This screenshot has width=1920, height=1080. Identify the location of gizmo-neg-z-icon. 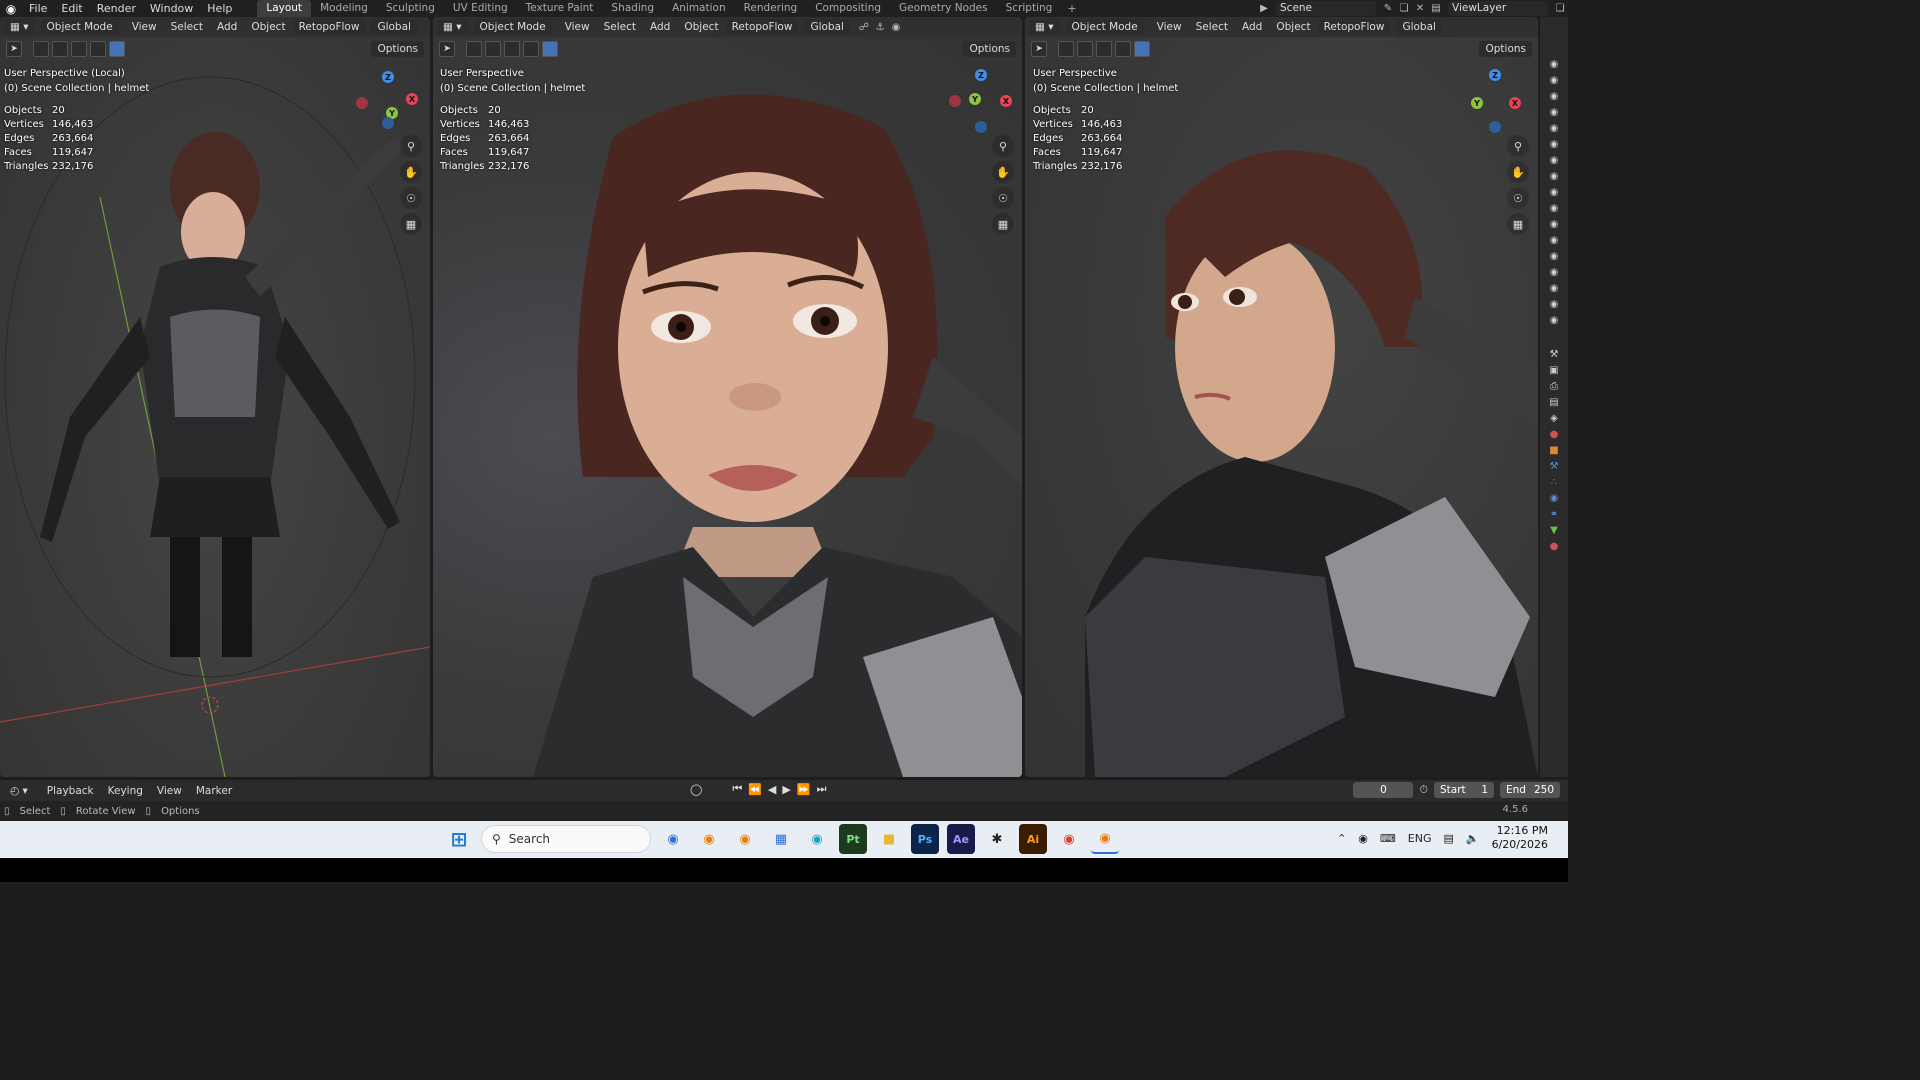
(388, 123).